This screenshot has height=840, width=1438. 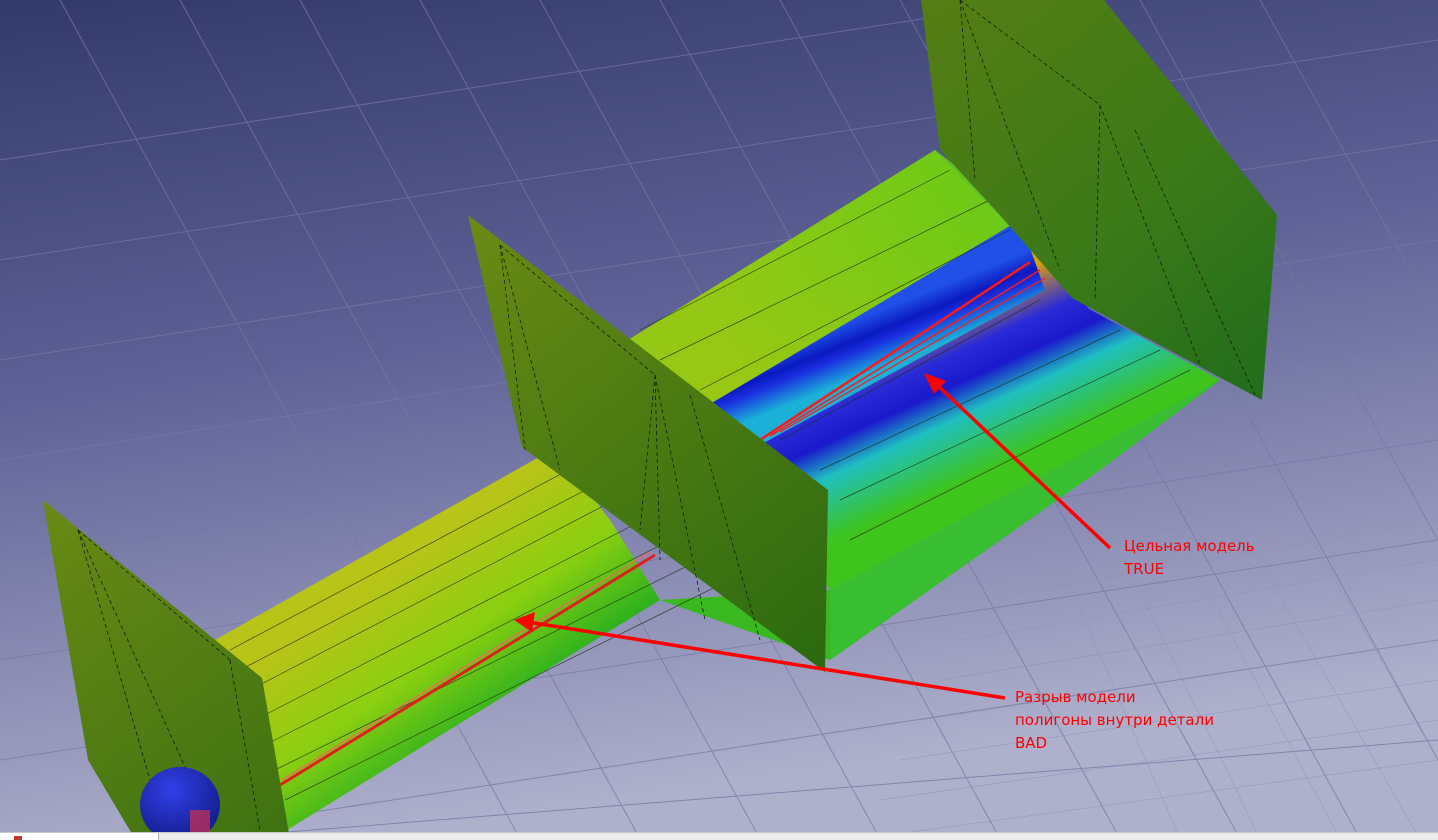 What do you see at coordinates (1144, 569) in the screenshot?
I see `annotation-true-line-2: TRUE` at bounding box center [1144, 569].